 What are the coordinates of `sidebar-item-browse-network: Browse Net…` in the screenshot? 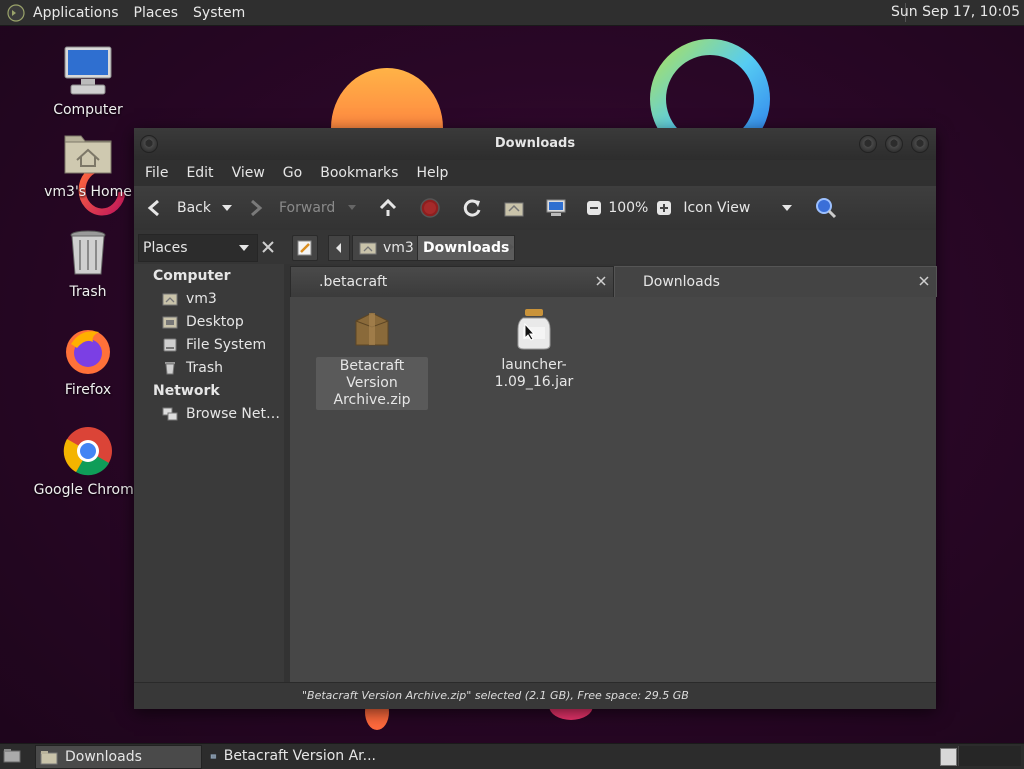 It's located at (221, 414).